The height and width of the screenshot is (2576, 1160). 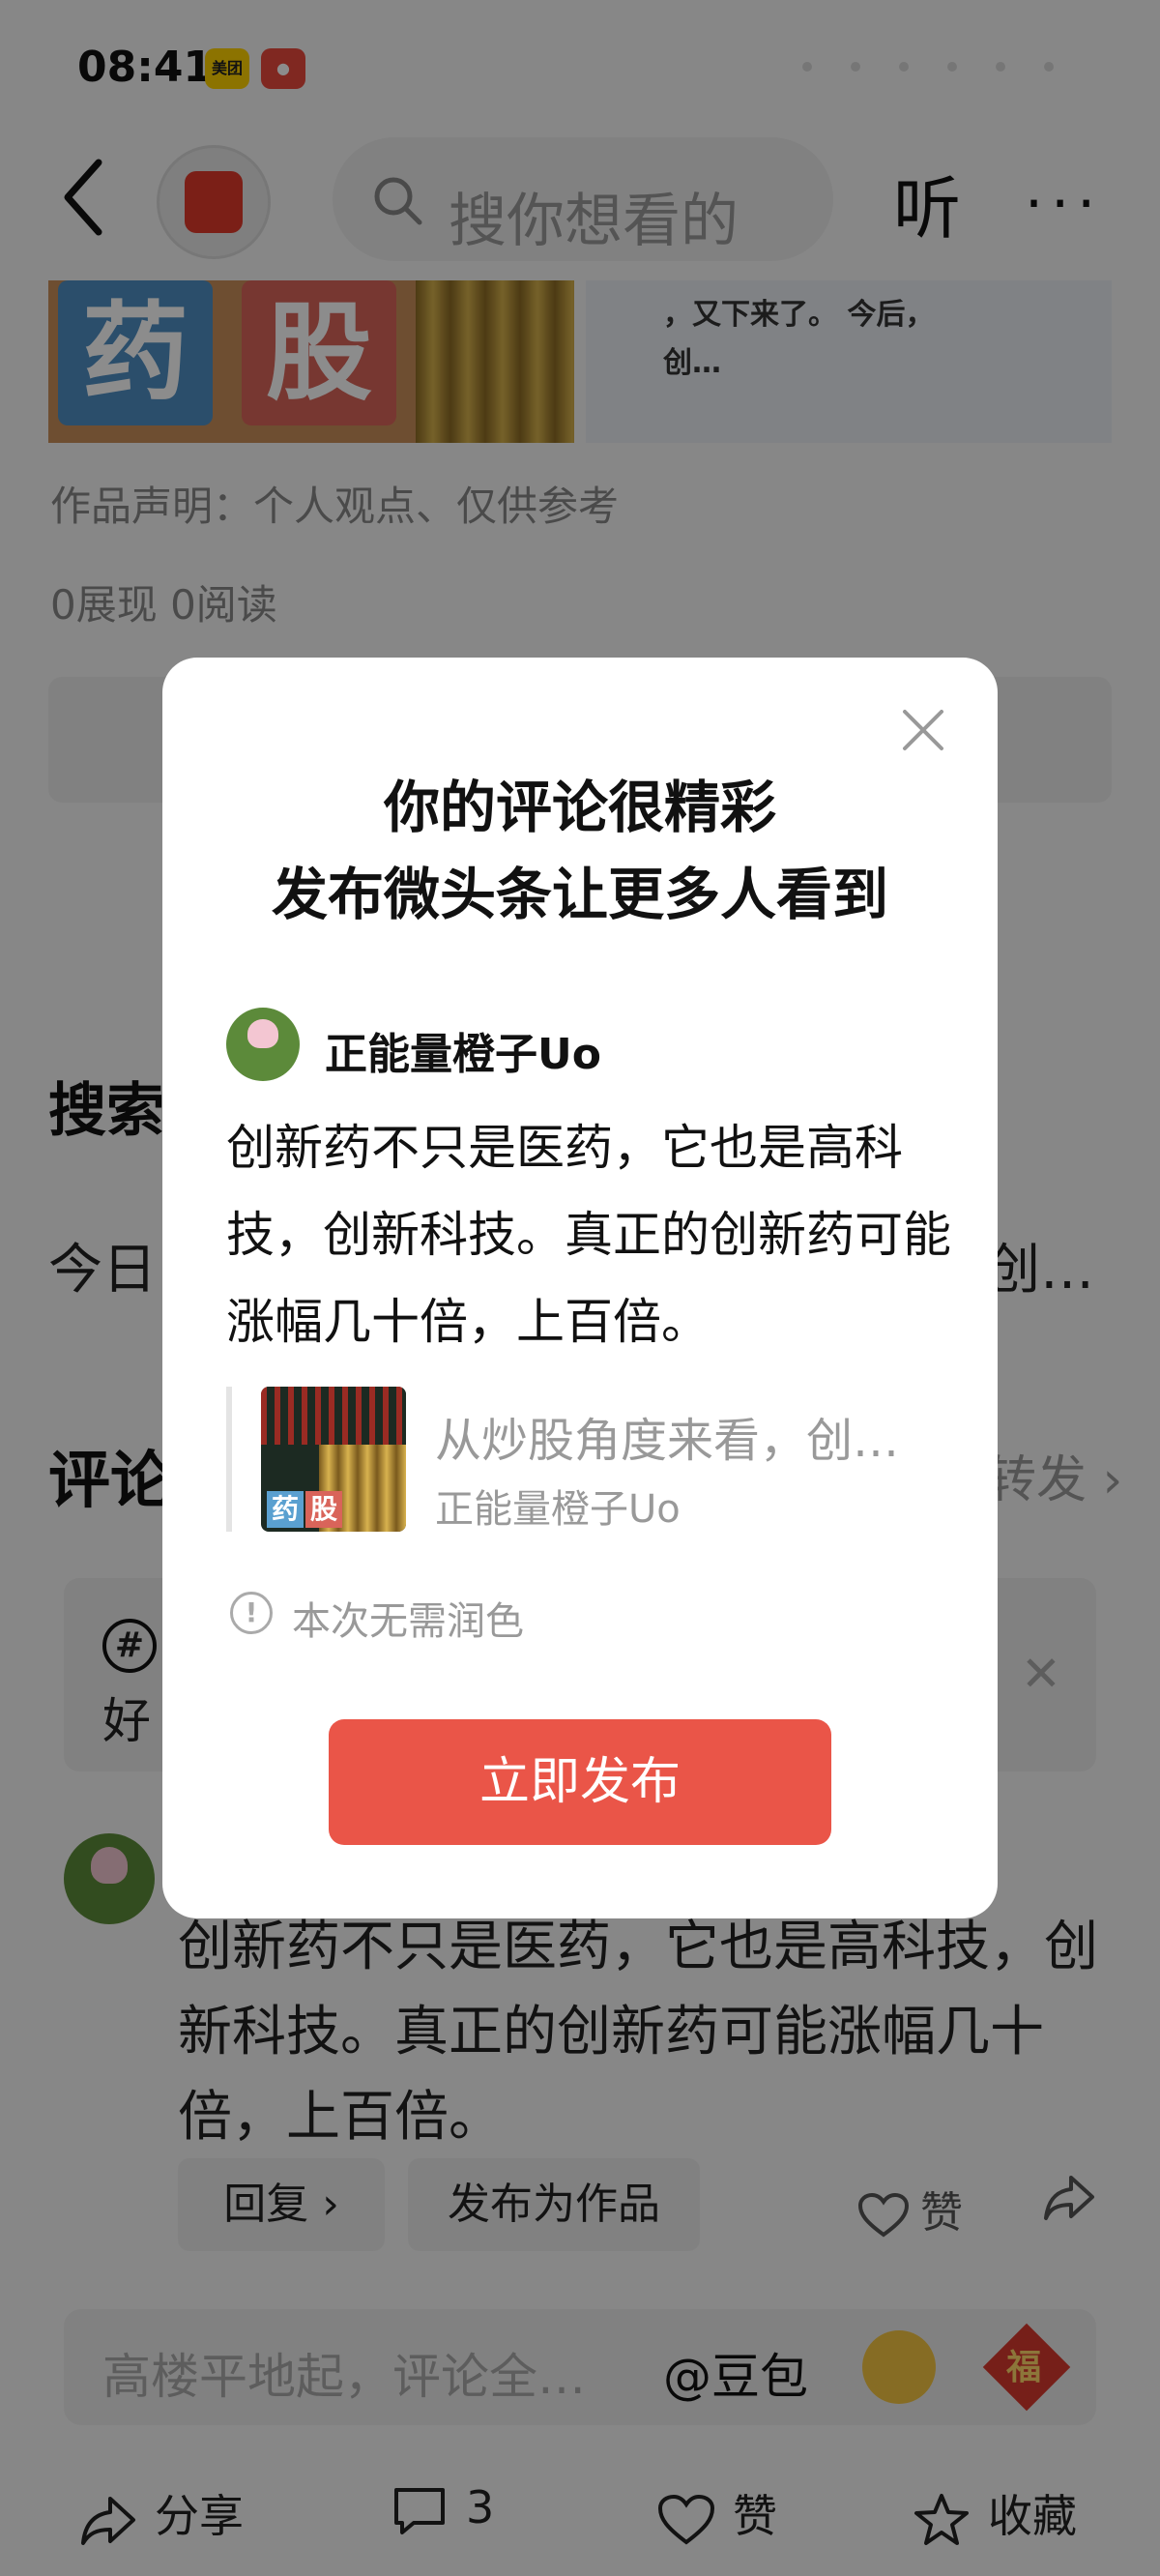 What do you see at coordinates (333, 1459) in the screenshot?
I see `quoted-article-thumbnail: 药 股` at bounding box center [333, 1459].